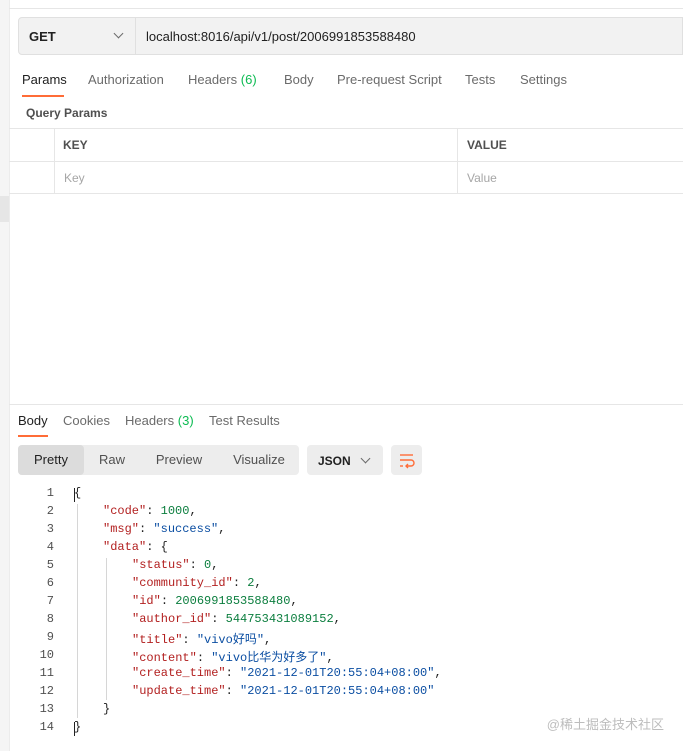 This screenshot has width=683, height=751. Describe the element at coordinates (50, 547) in the screenshot. I see `line-number: 4` at that location.